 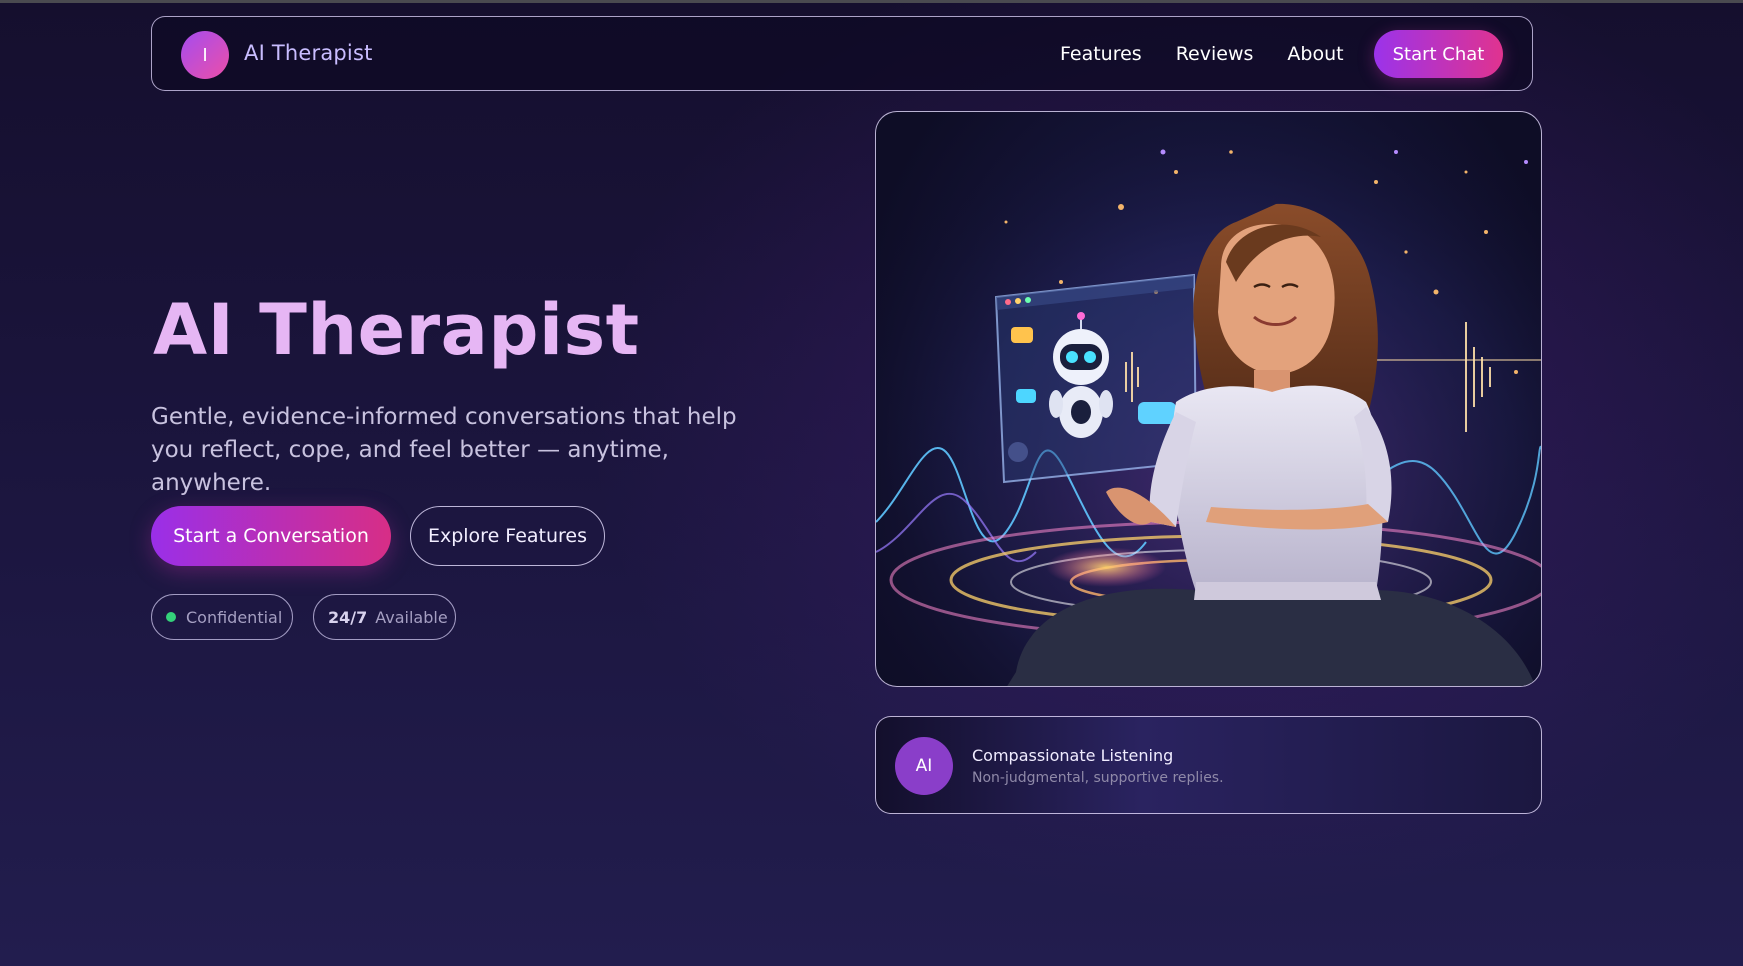 I want to click on nav-links: Features Reviews About, so click(x=1202, y=54).